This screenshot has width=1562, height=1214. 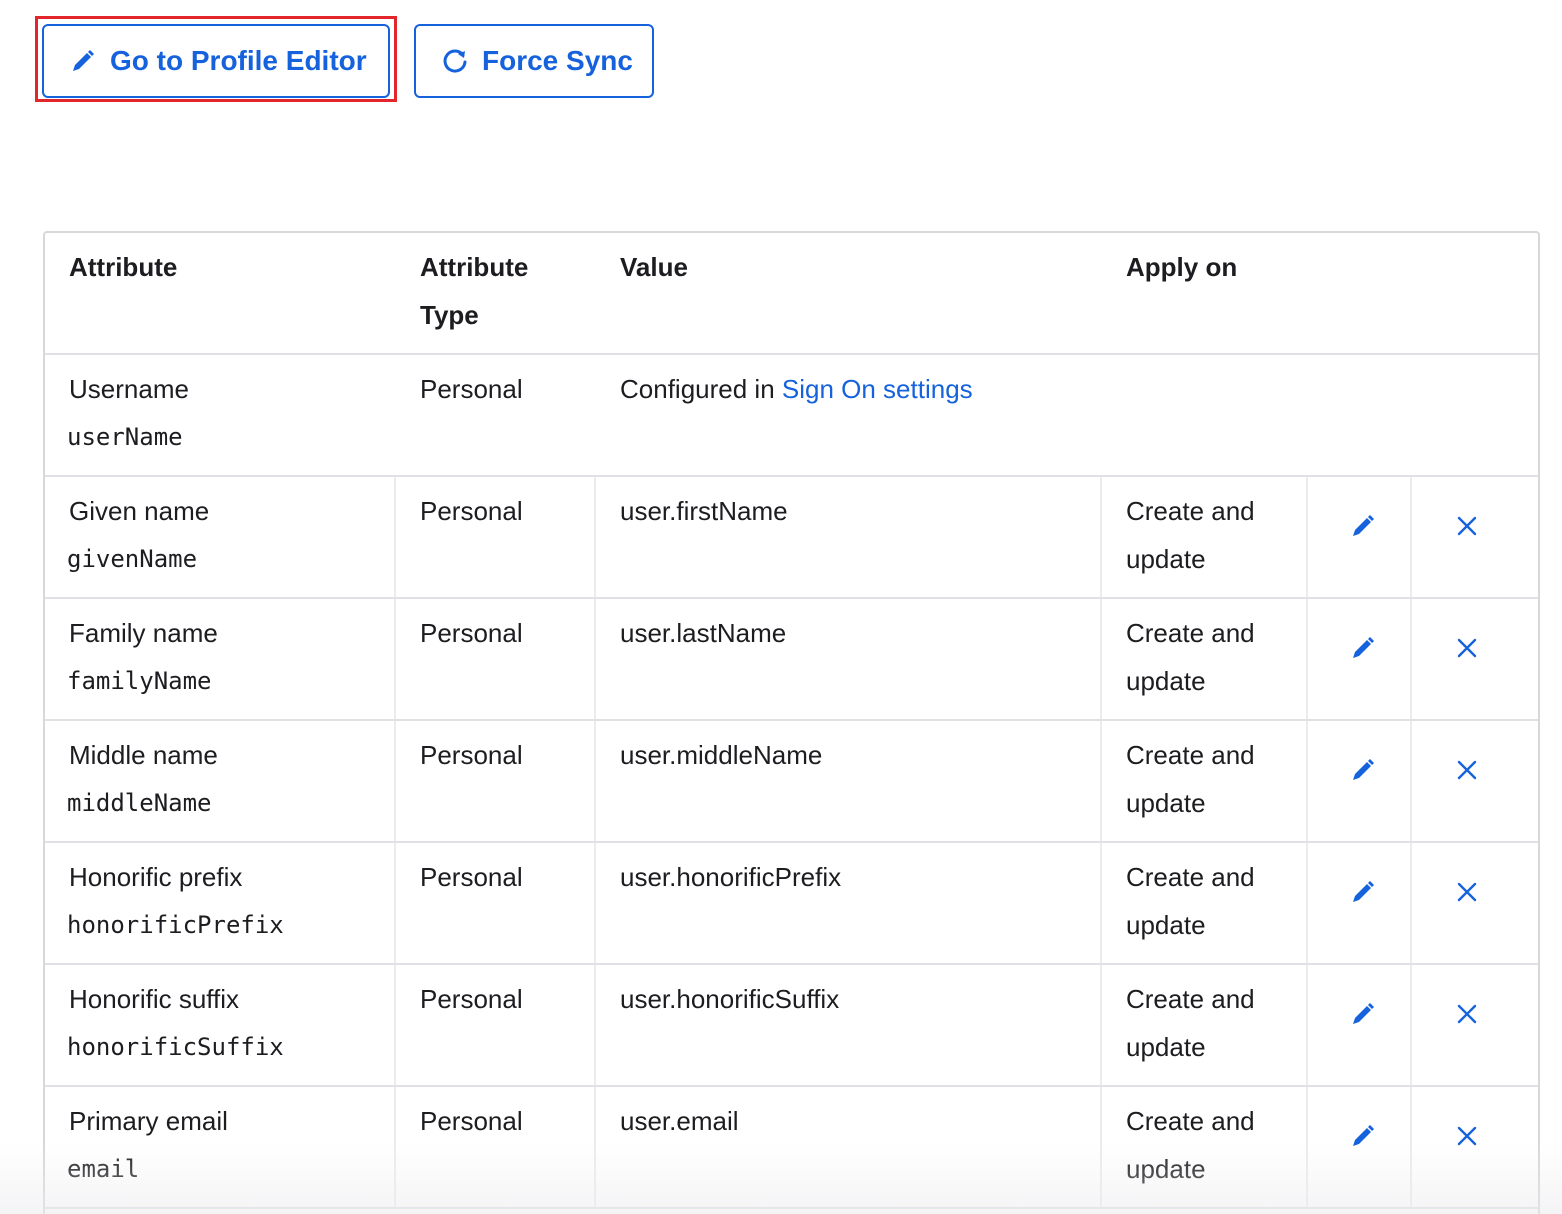 What do you see at coordinates (123, 267) in the screenshot?
I see `header-attribute: Attribute` at bounding box center [123, 267].